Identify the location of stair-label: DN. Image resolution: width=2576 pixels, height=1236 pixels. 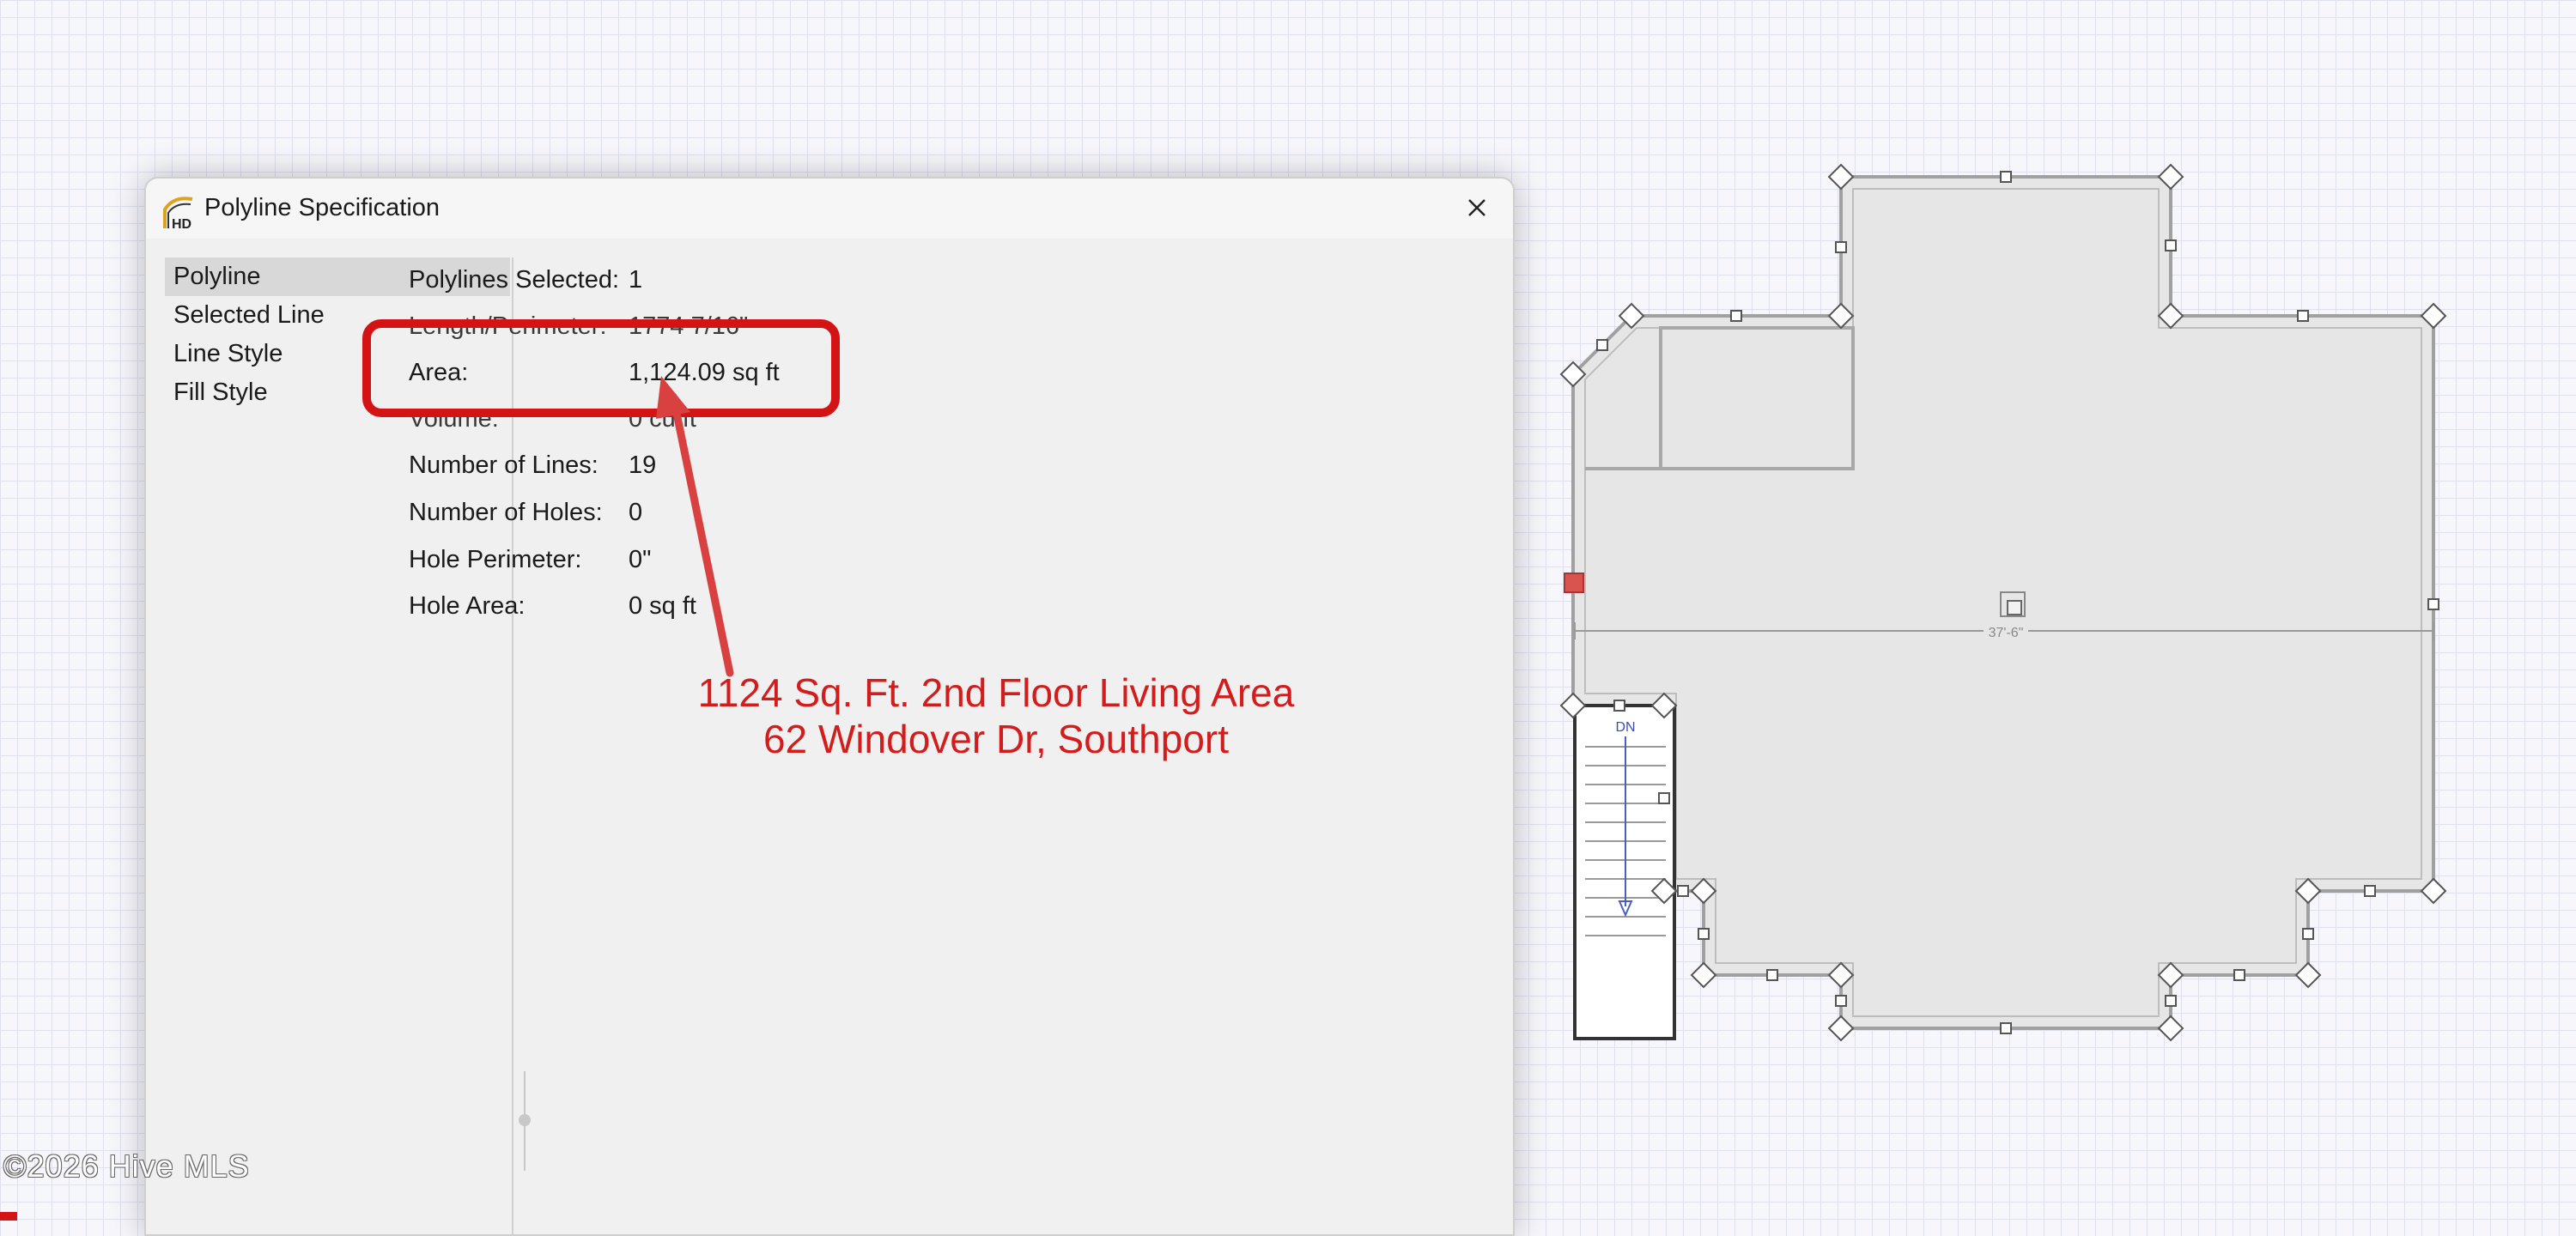
(1625, 727).